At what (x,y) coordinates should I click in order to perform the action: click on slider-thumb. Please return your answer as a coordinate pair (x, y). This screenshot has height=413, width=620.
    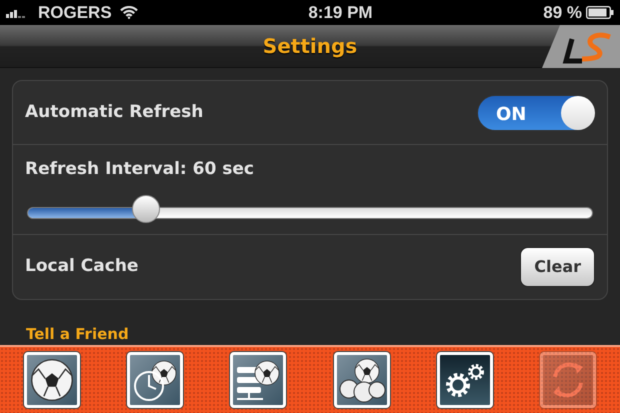
    Looking at the image, I should click on (146, 208).